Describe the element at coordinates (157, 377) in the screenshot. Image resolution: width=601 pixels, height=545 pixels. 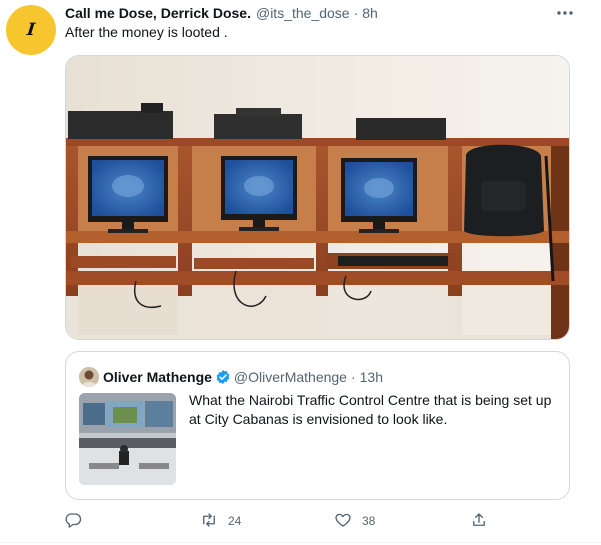
I see `quoted-author-display-name: Oliver Mathenge` at that location.